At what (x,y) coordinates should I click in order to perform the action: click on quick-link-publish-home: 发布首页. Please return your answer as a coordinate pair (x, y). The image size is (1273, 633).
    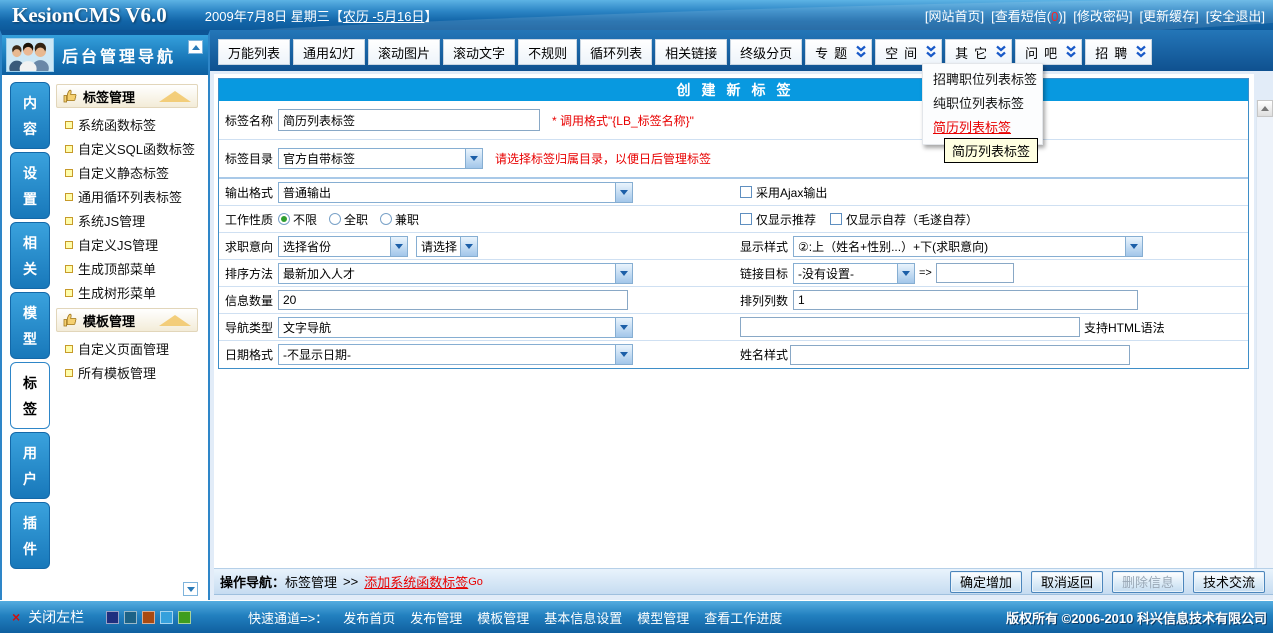
    Looking at the image, I should click on (369, 617).